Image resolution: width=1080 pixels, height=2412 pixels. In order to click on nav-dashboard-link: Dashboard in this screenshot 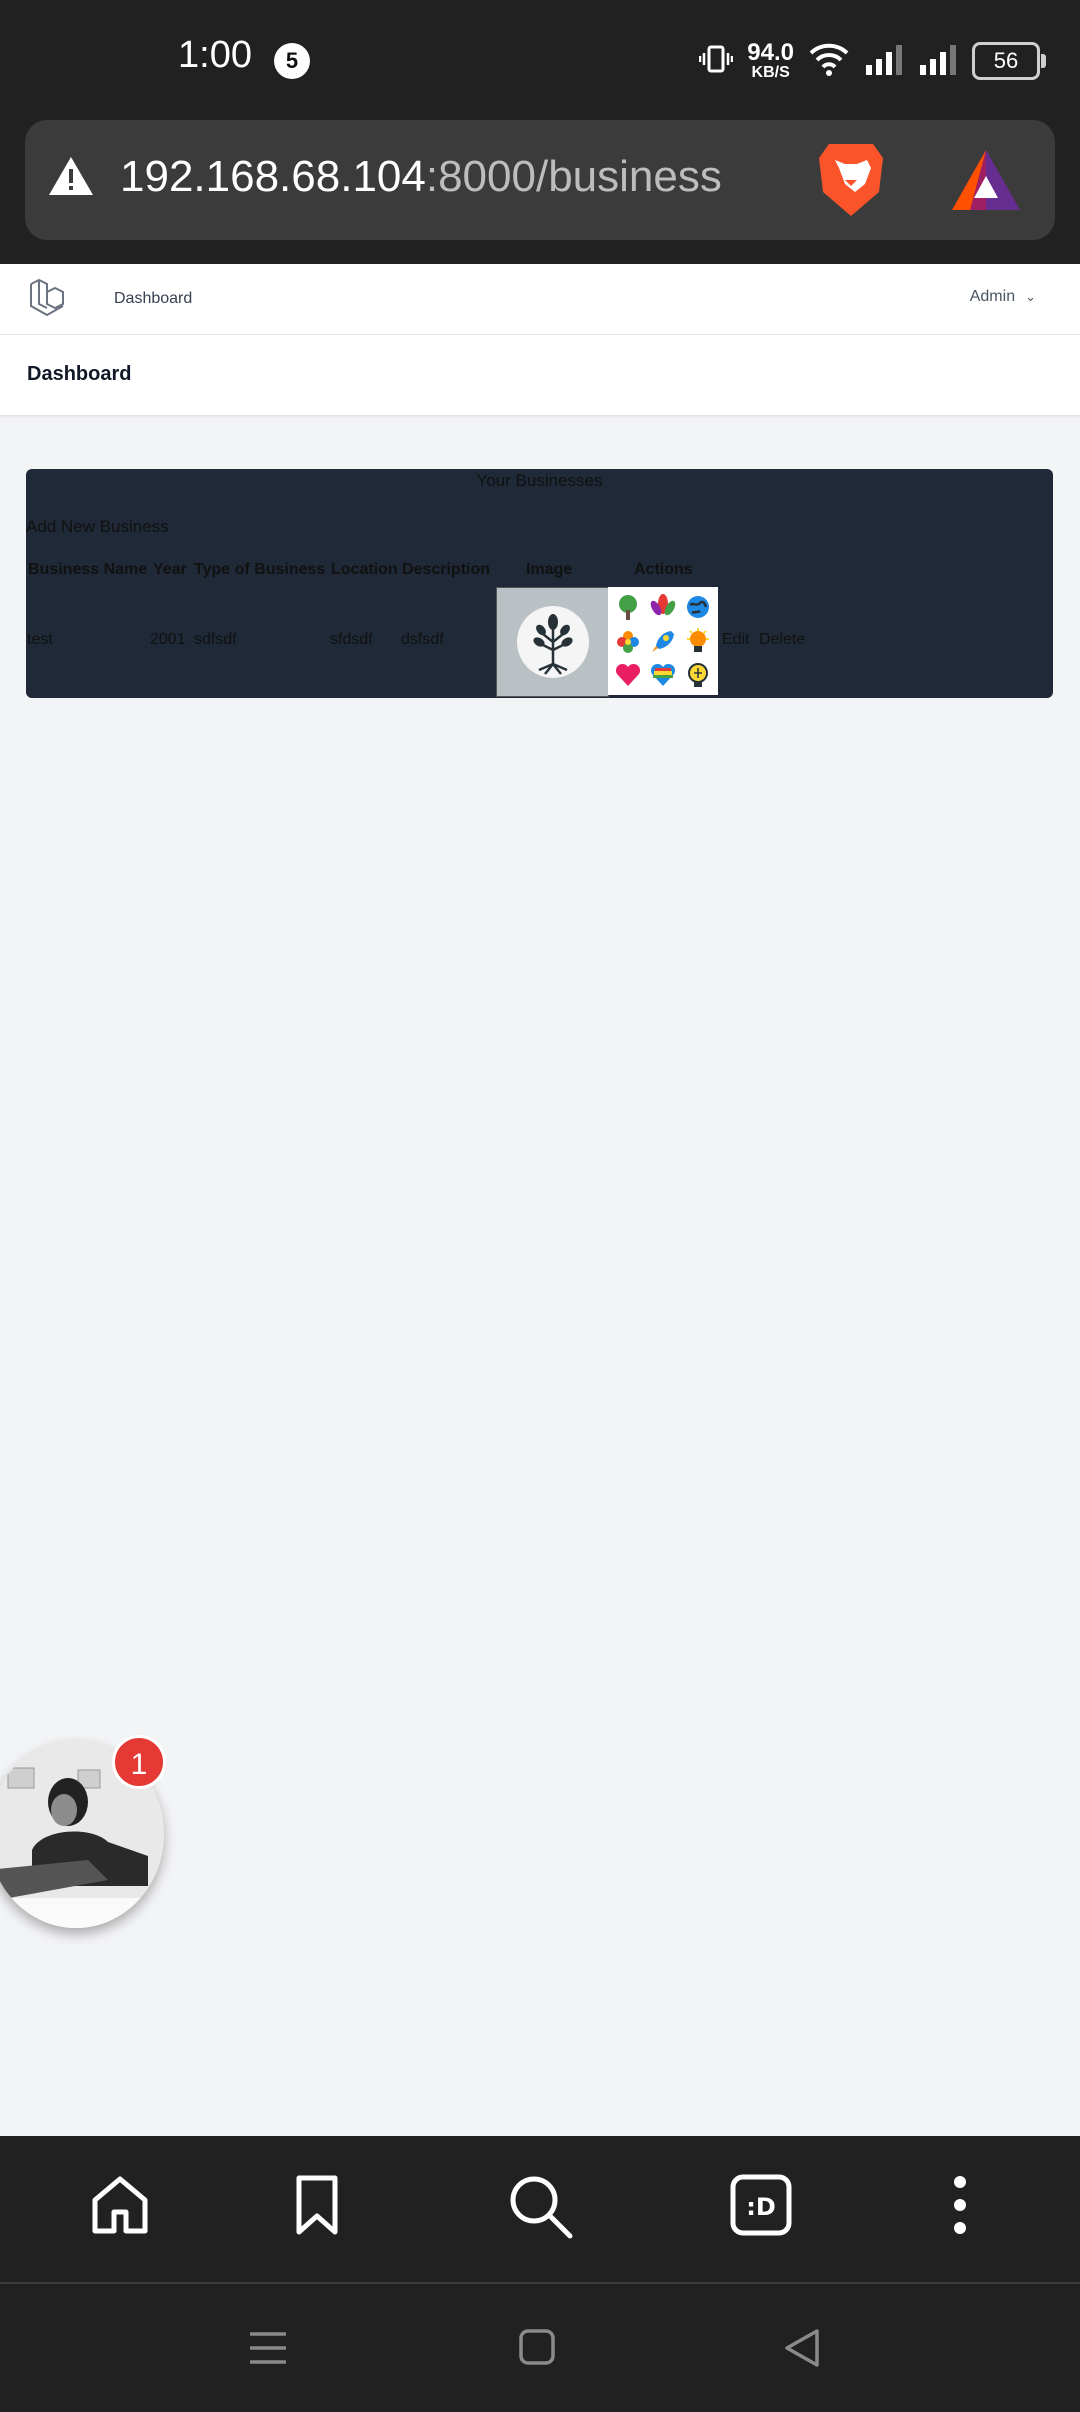, I will do `click(153, 299)`.